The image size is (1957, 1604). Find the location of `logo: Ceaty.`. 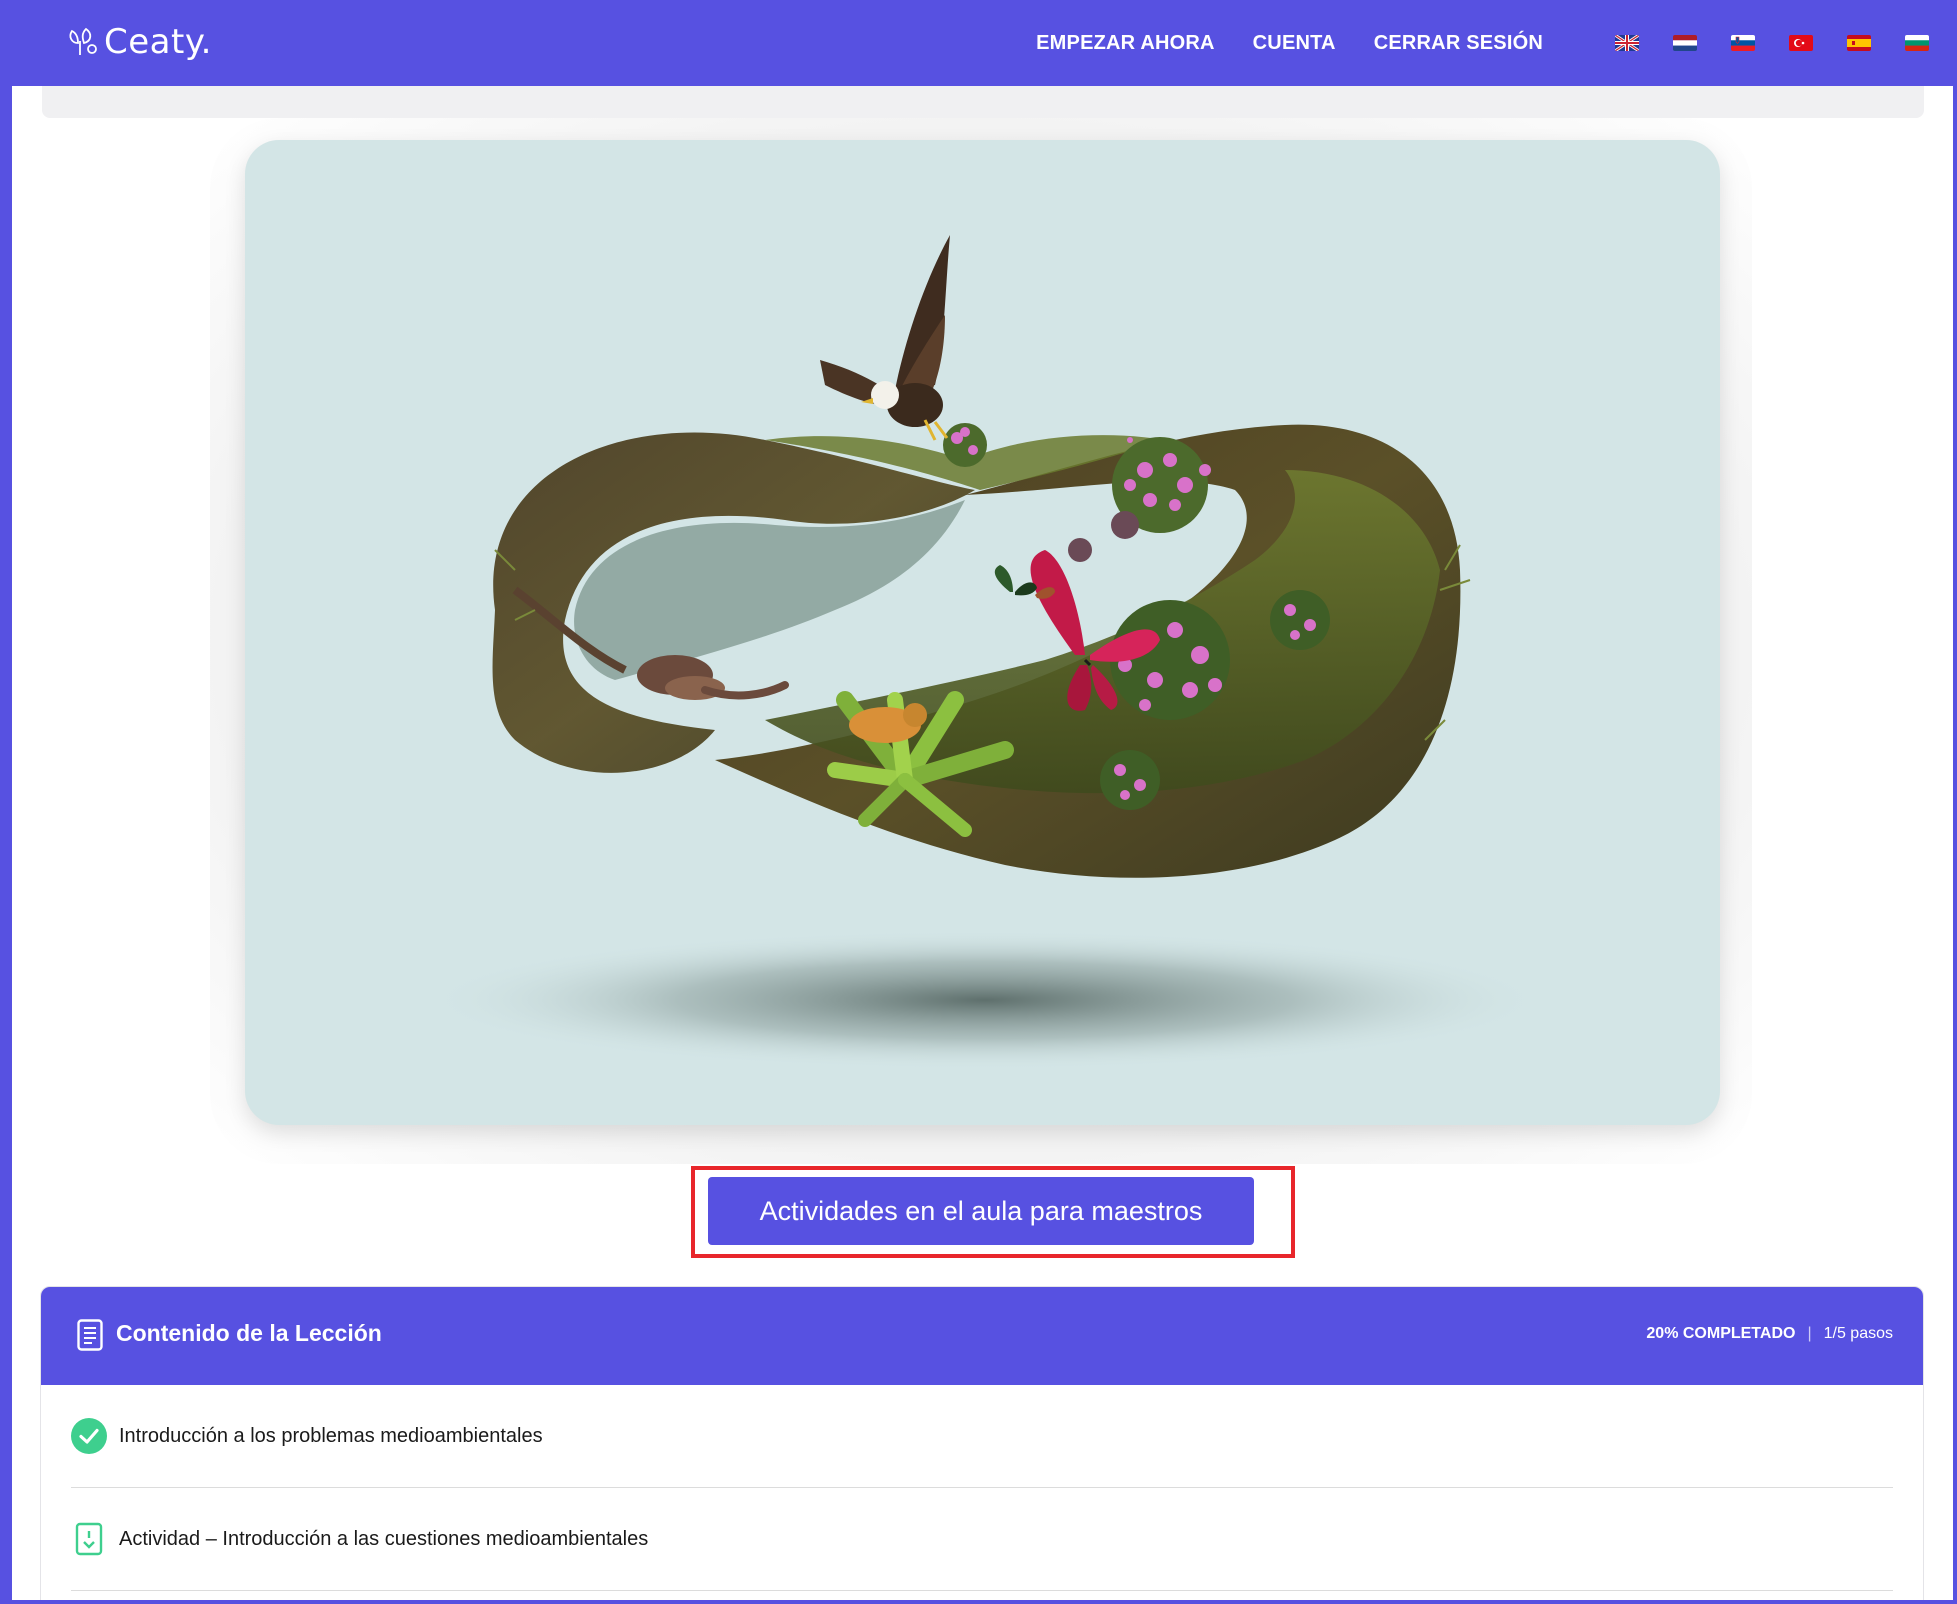

logo: Ceaty. is located at coordinates (138, 42).